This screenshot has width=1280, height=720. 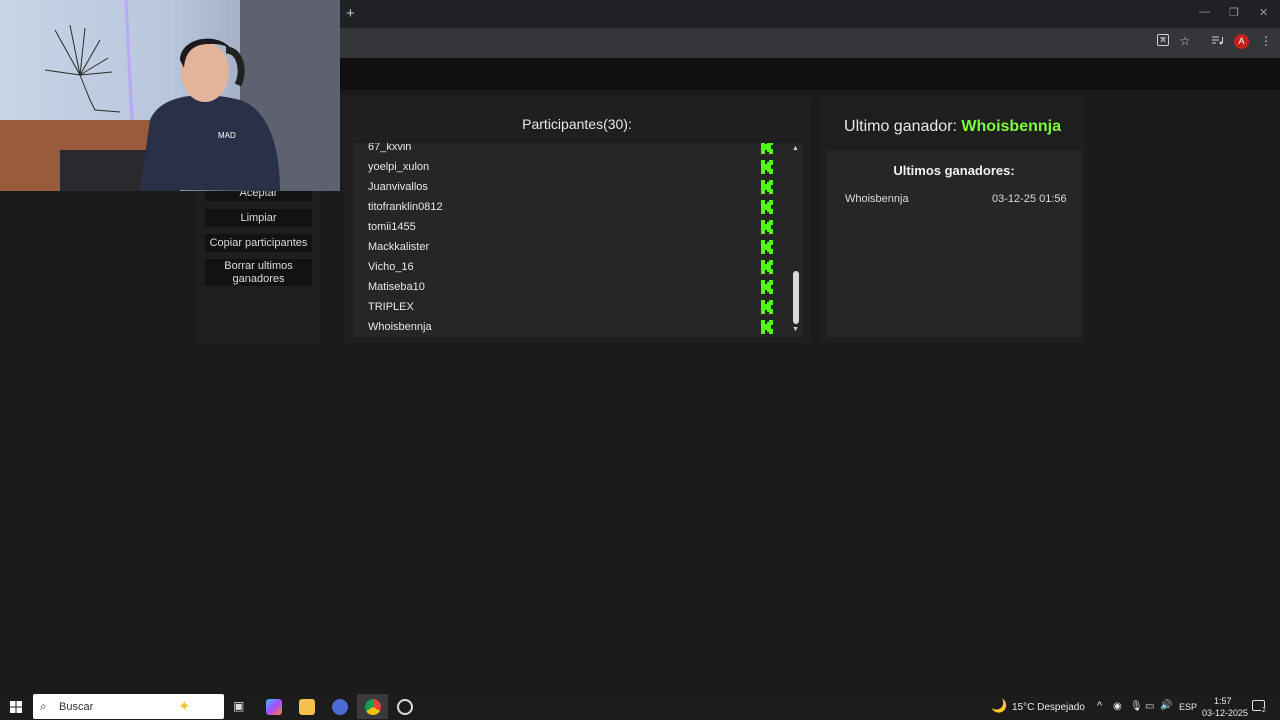 I want to click on last-winner-label: Ultimo ganador:, so click(x=900, y=126).